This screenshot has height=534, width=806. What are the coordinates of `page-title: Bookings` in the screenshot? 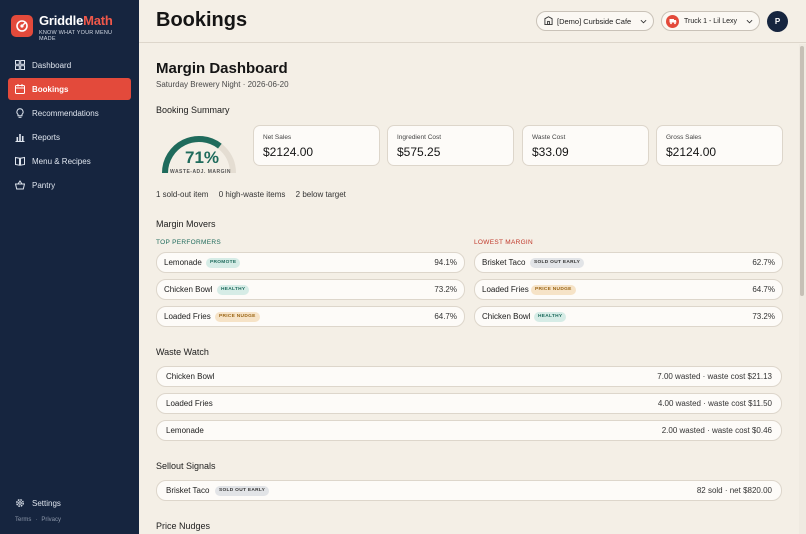 It's located at (202, 20).